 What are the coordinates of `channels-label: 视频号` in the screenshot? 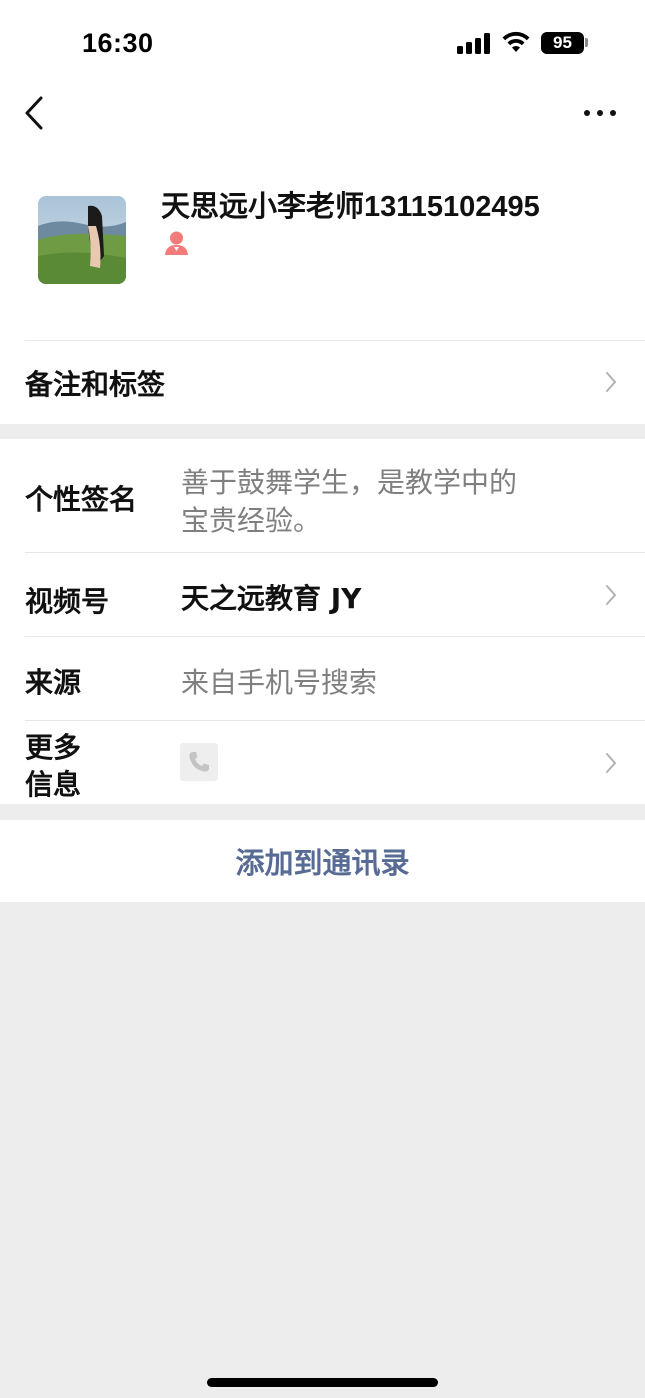 It's located at (67, 601).